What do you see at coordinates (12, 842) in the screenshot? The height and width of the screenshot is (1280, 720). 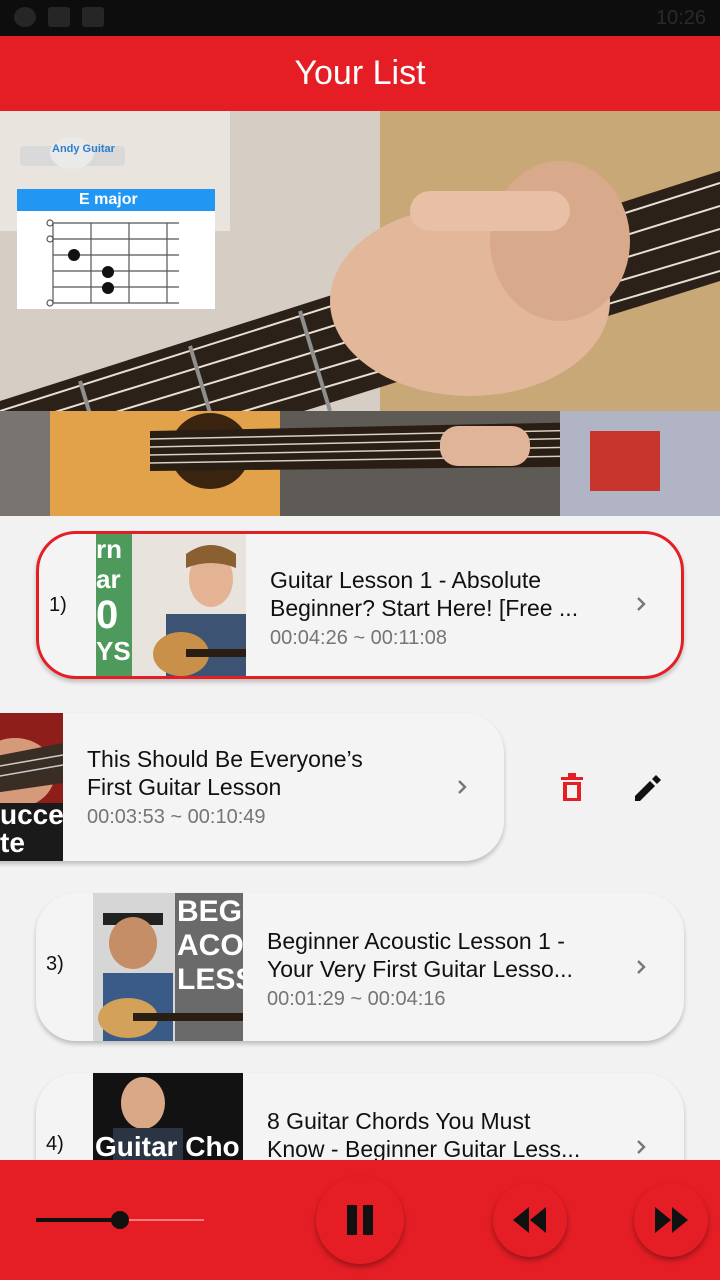 I see `thumb-text: te` at bounding box center [12, 842].